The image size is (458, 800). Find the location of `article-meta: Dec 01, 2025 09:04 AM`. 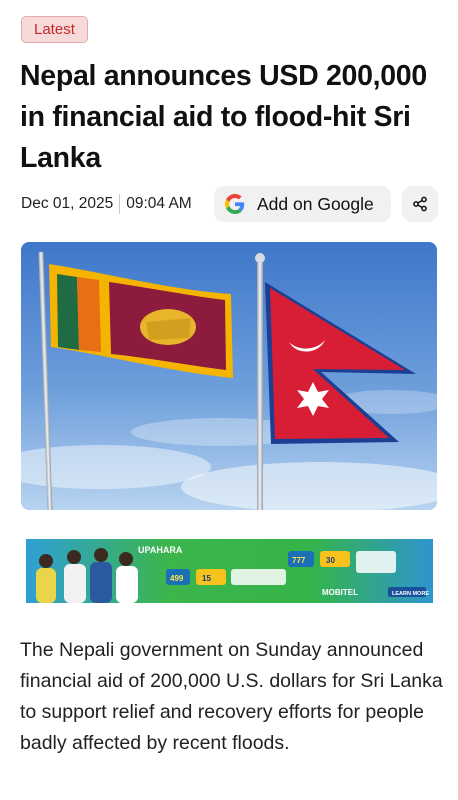

article-meta: Dec 01, 2025 09:04 AM is located at coordinates (106, 204).